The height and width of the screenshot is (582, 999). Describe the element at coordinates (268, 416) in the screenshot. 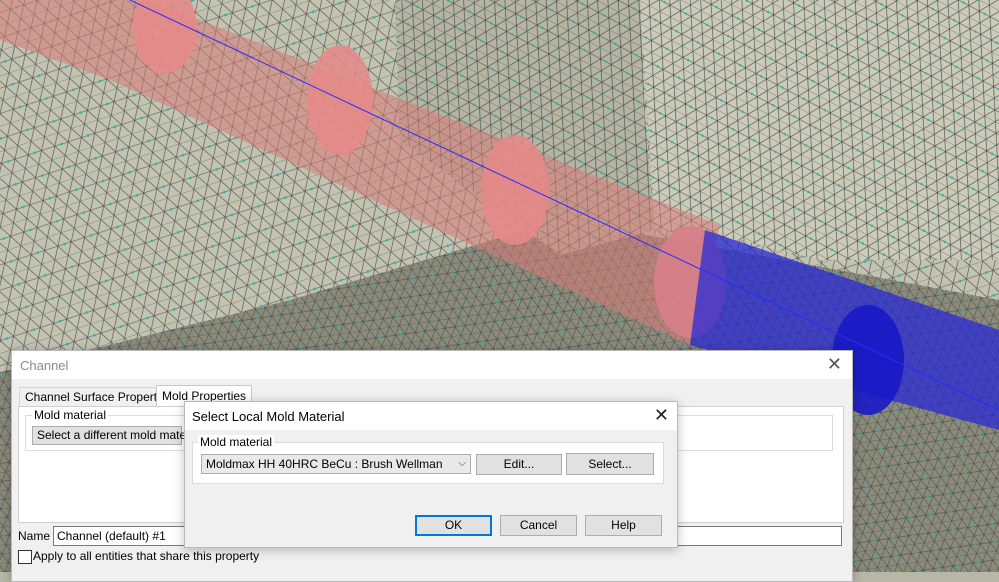

I see `select-dialog-title: Select Local Mold Material` at that location.